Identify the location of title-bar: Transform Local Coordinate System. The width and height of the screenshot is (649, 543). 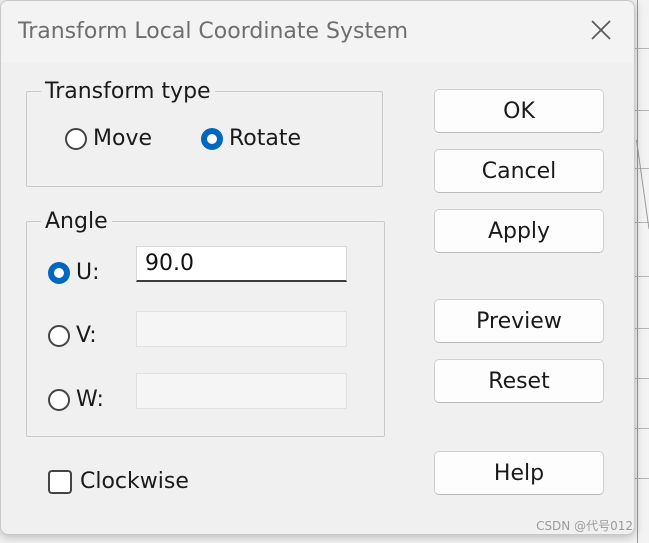
(317, 32).